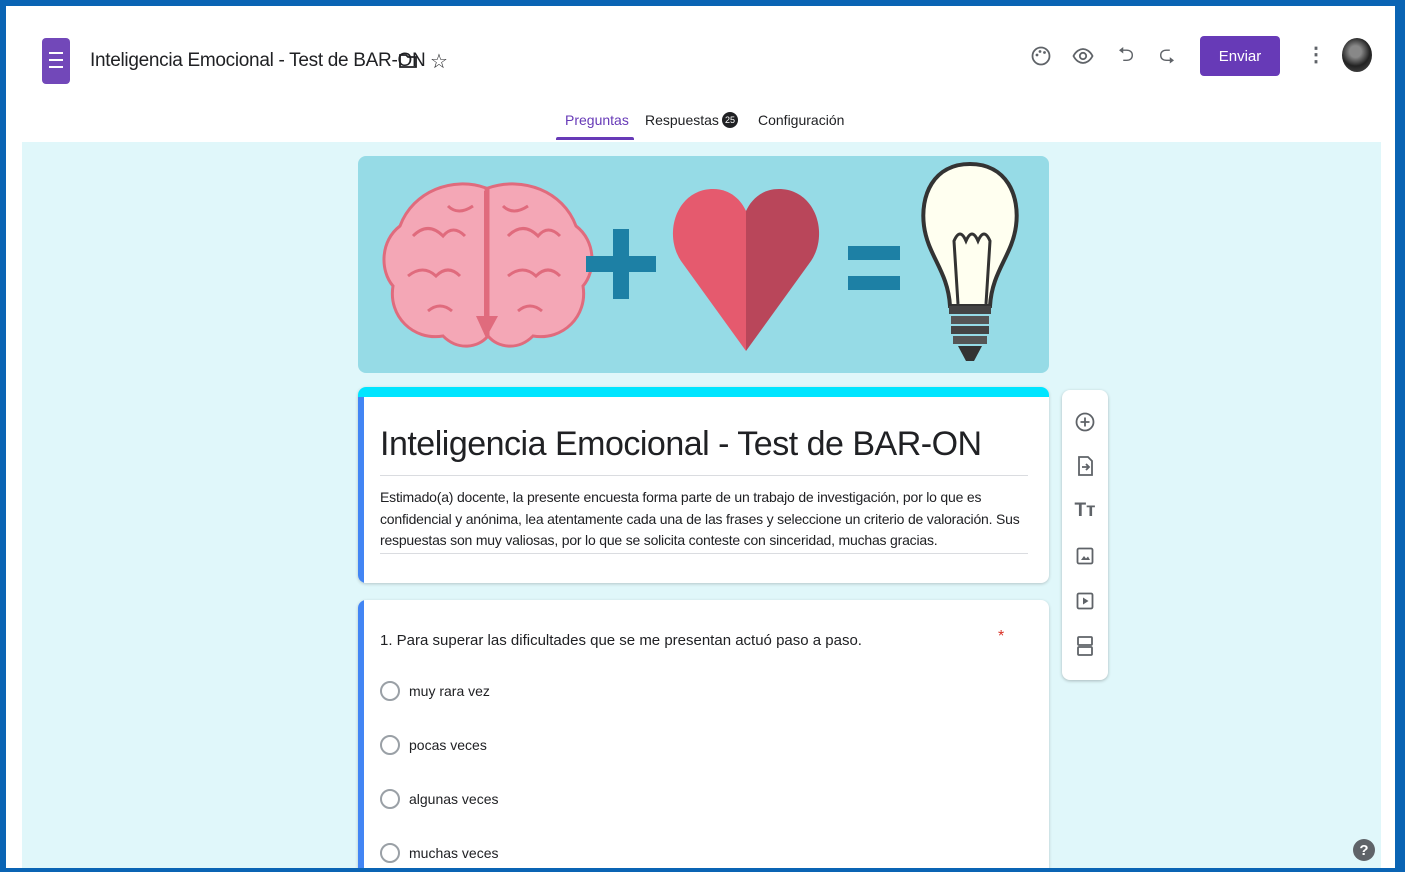 The image size is (1405, 872). I want to click on preview-icon, so click(1083, 58).